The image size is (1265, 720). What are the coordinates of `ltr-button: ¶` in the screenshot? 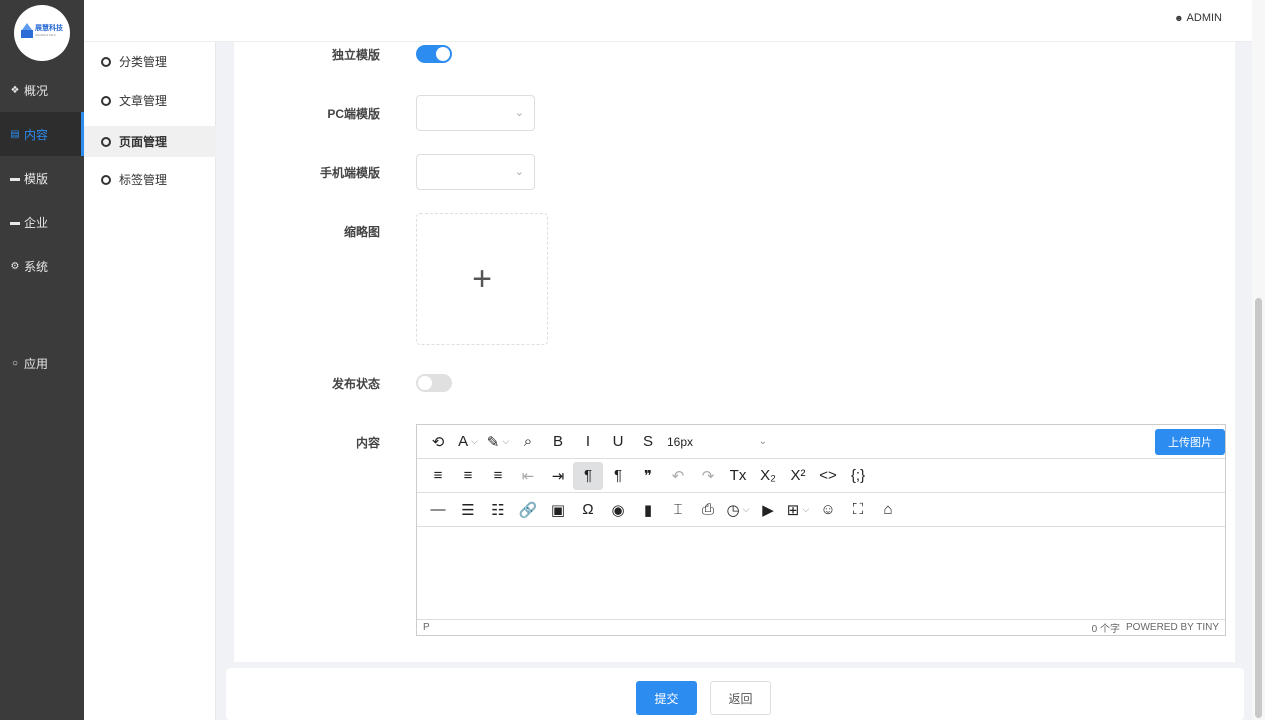 It's located at (588, 475).